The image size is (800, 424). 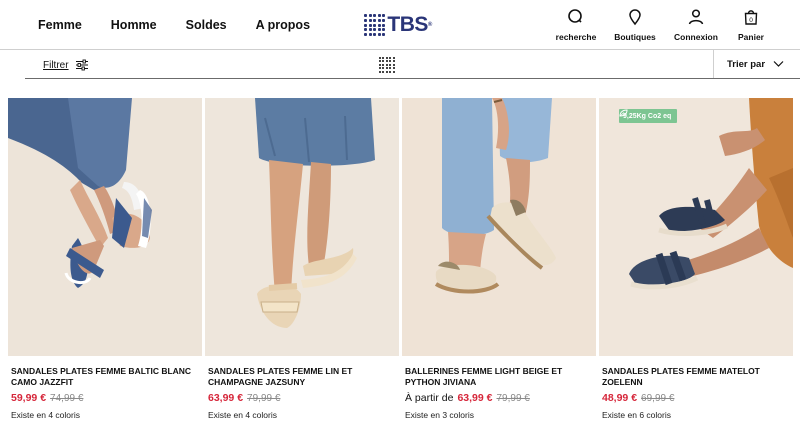 What do you see at coordinates (635, 17) in the screenshot?
I see `location-pin-icon` at bounding box center [635, 17].